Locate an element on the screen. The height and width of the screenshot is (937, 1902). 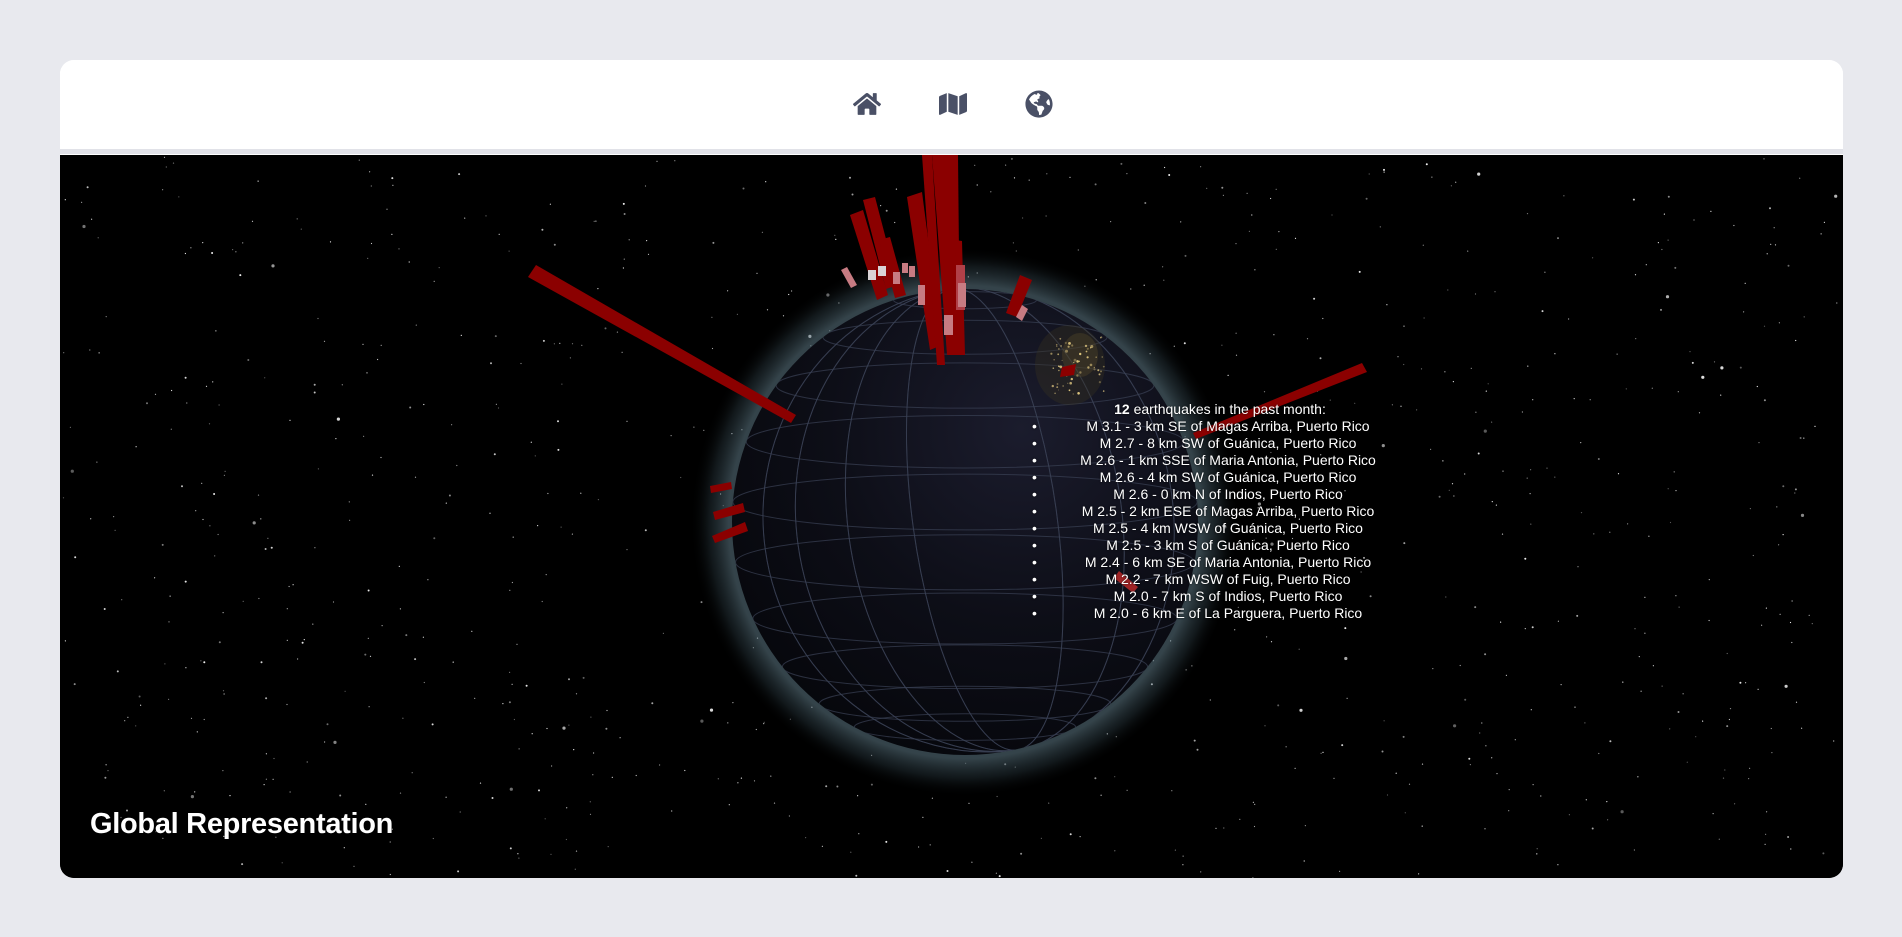
summary-line: 12 earthquakes in the past month: is located at coordinates (1220, 409).